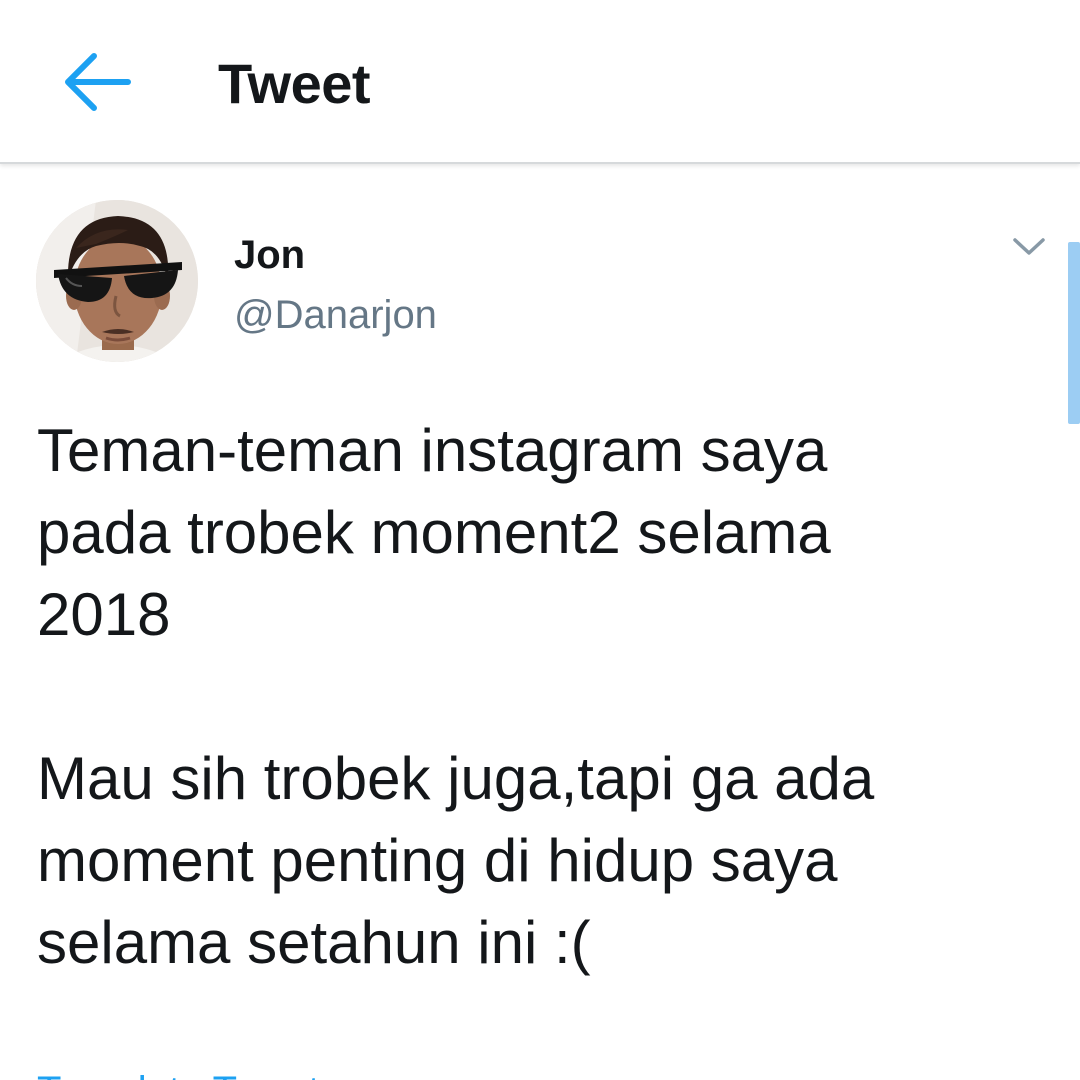 This screenshot has width=1080, height=1080. What do you see at coordinates (1074, 333) in the screenshot?
I see `scrollbar` at bounding box center [1074, 333].